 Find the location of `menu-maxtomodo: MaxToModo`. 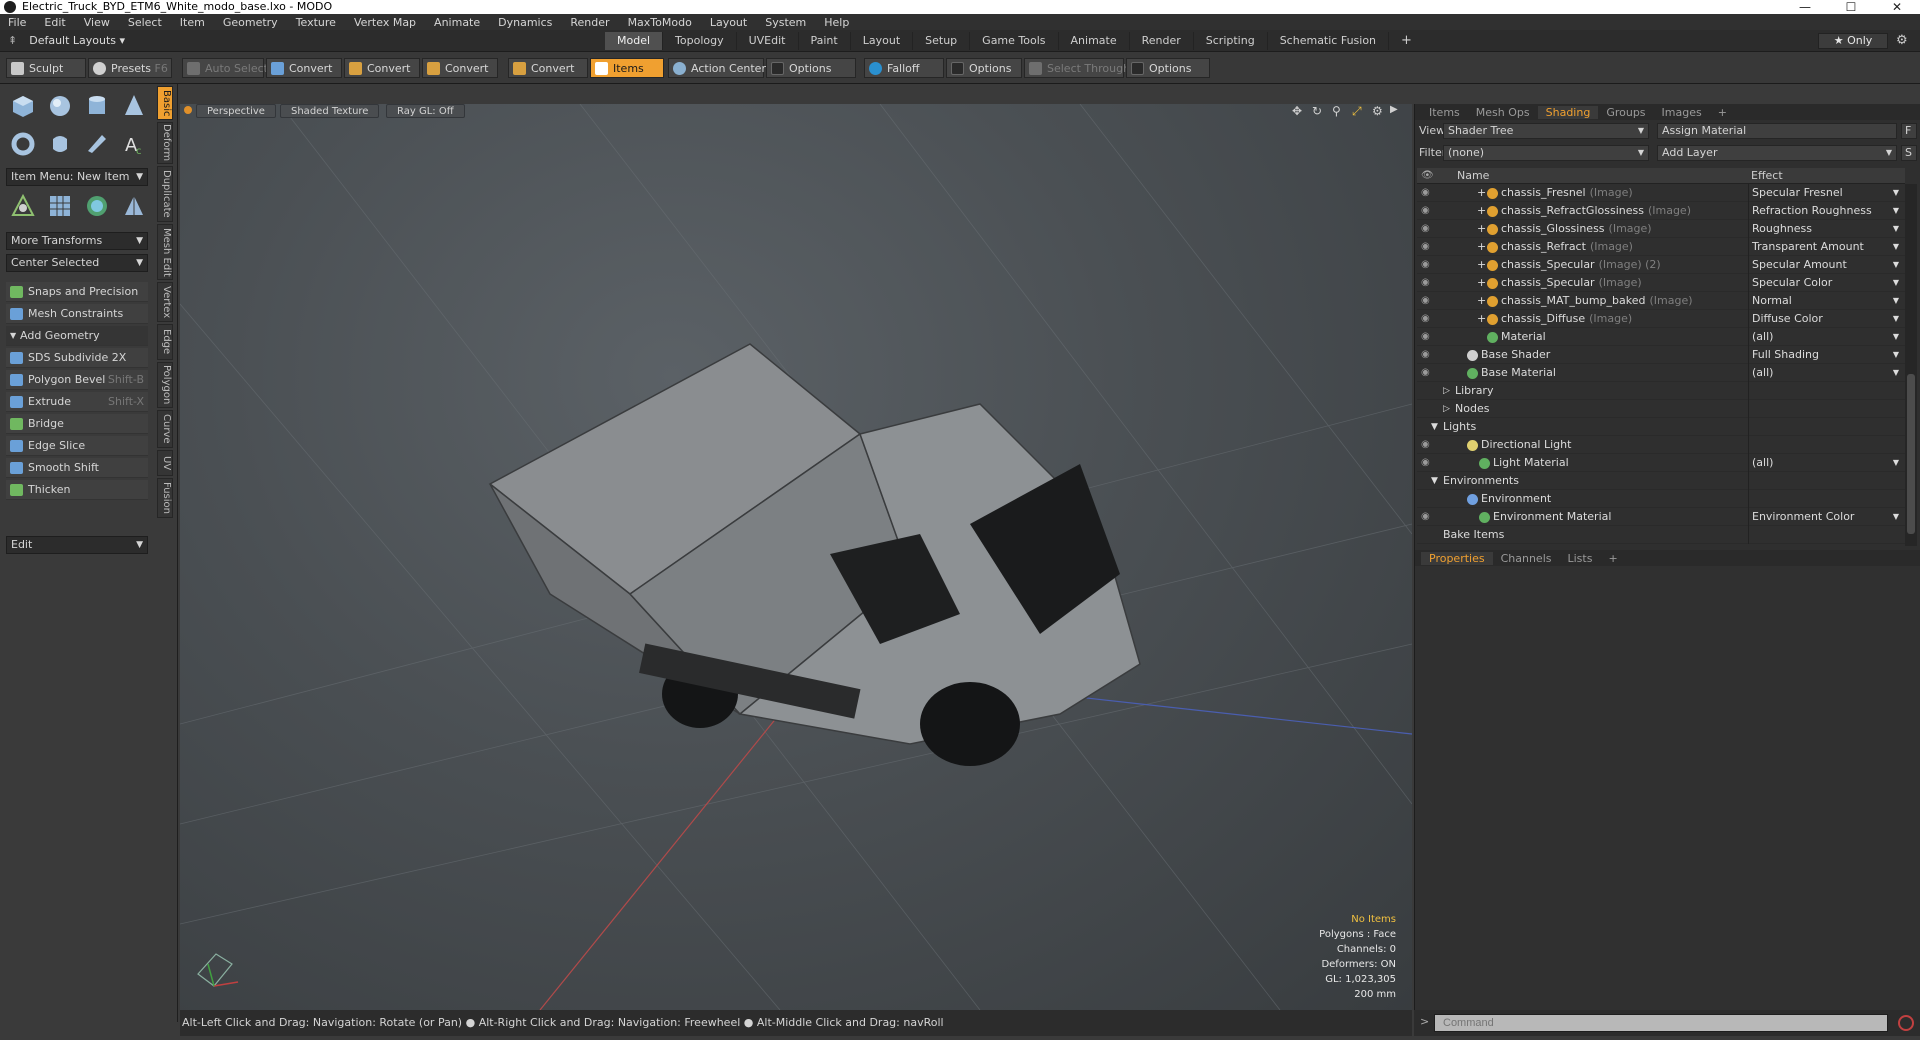

menu-maxtomodo: MaxToModo is located at coordinates (660, 22).